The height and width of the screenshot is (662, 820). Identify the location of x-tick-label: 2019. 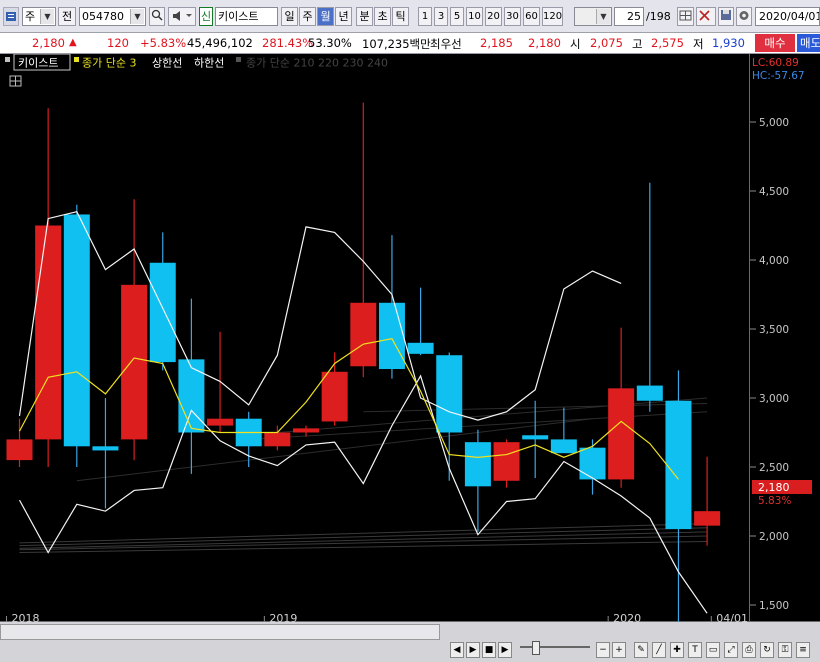
(283, 617).